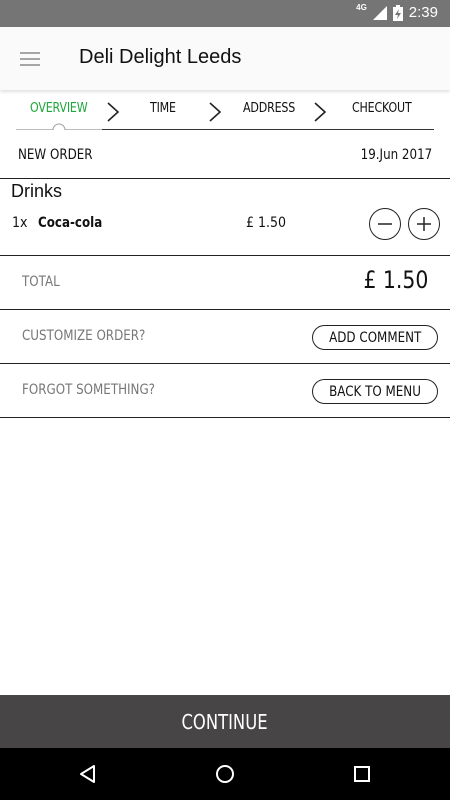  What do you see at coordinates (225, 113) in the screenshot?
I see `checkout-steps: OVERVIEW TIME ADDRESS CHECKOUT` at bounding box center [225, 113].